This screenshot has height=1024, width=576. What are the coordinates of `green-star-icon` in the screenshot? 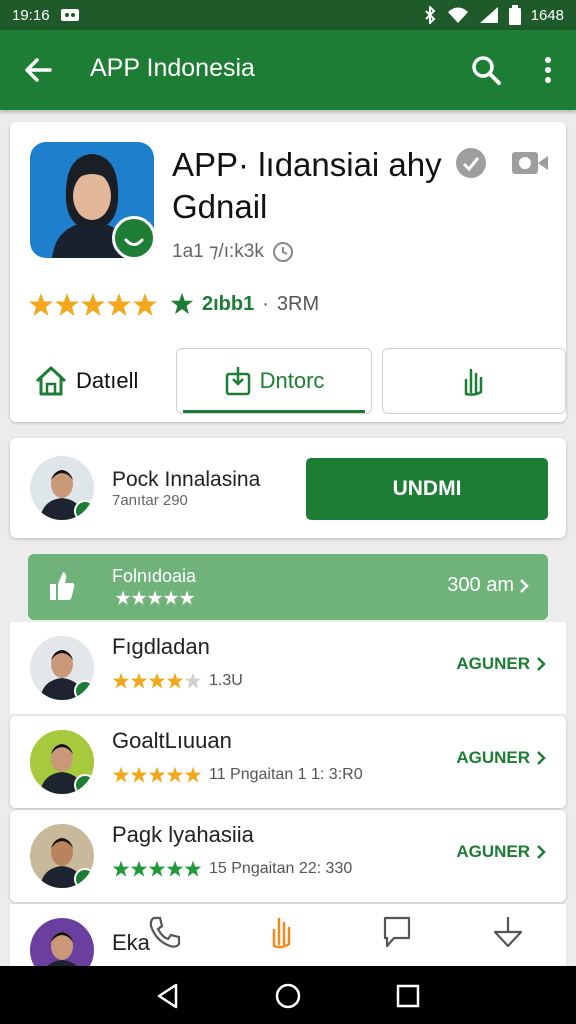 It's located at (182, 303).